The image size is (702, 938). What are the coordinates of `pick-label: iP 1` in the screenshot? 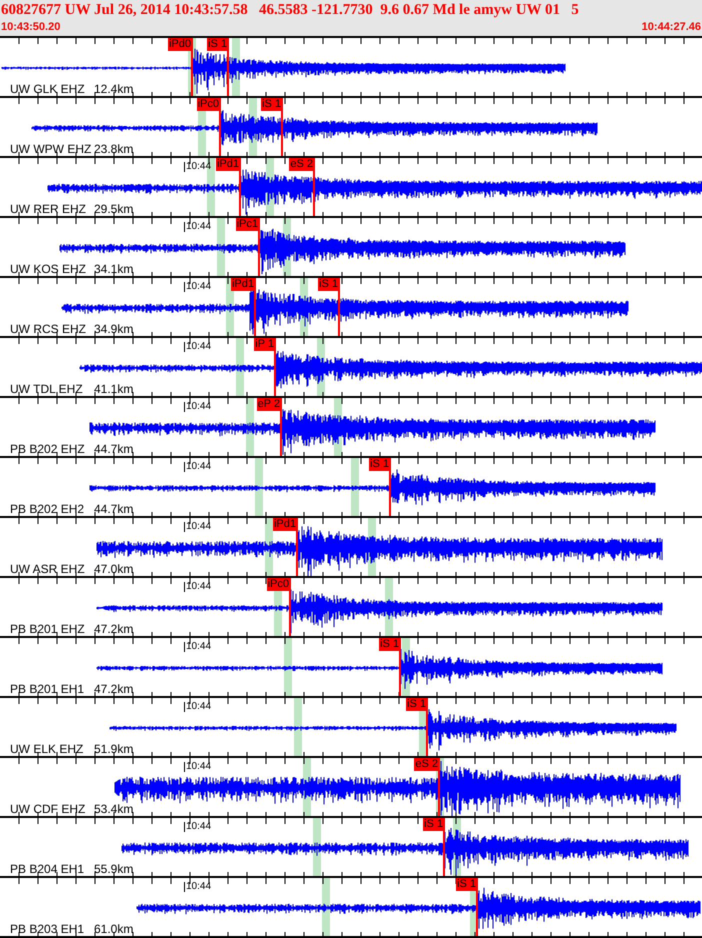 It's located at (264, 344).